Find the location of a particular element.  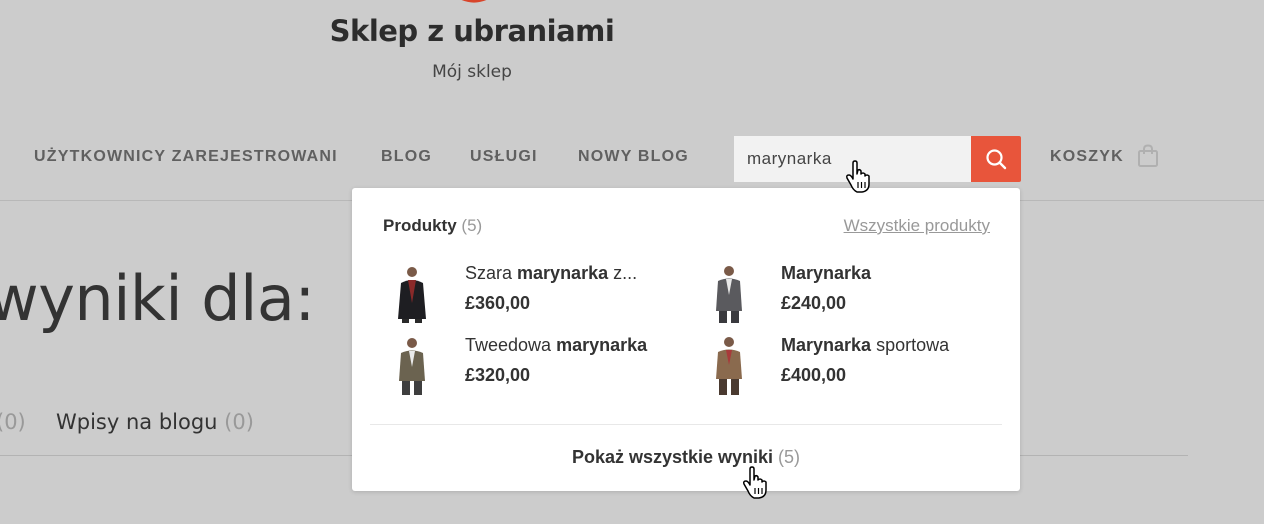

site-tagline: Mój sklep is located at coordinates (472, 72).